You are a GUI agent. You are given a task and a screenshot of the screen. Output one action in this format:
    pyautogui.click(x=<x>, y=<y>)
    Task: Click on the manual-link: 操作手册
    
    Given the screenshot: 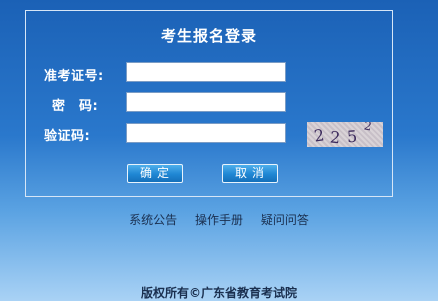 What is the action you would take?
    pyautogui.click(x=219, y=220)
    